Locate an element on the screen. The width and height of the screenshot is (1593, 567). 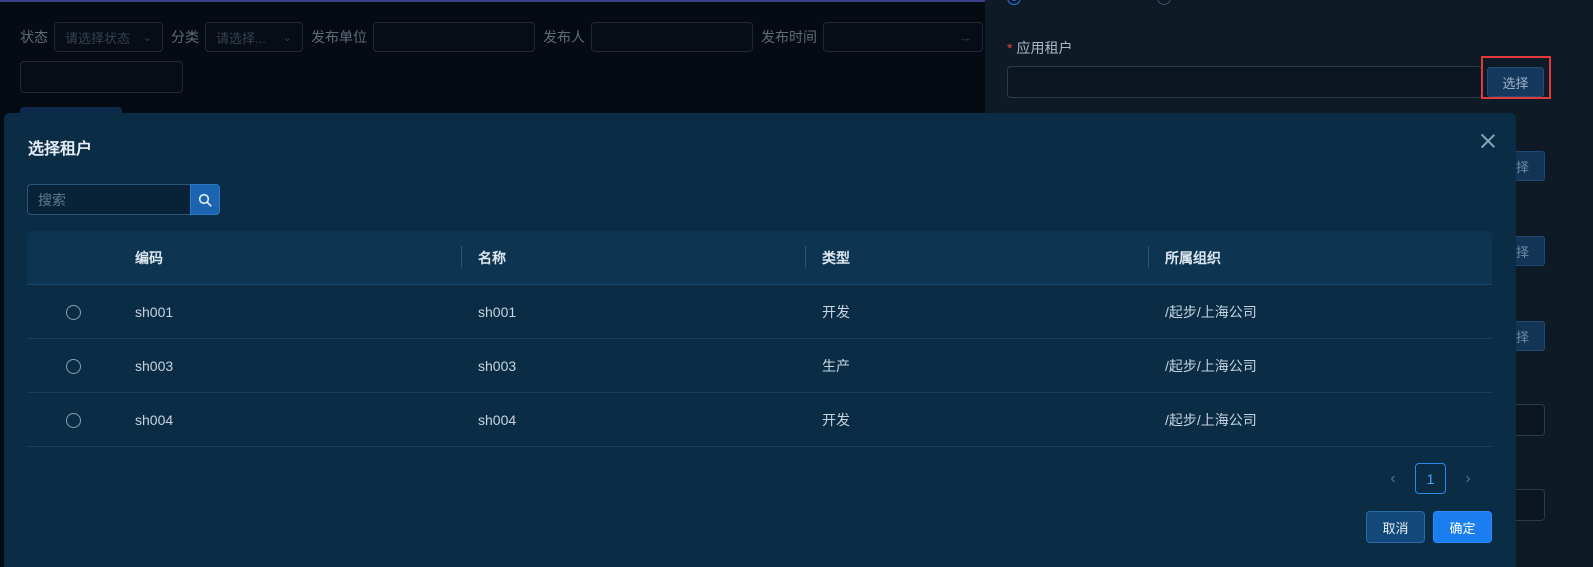
radio-checked-icon is located at coordinates (1014, 2).